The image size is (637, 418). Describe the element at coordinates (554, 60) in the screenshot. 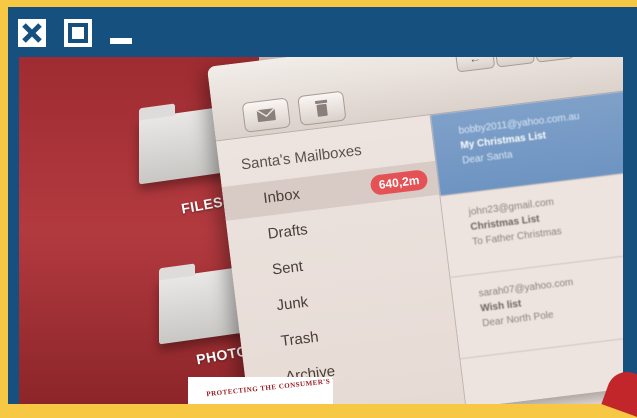

I see `forward-button: »` at that location.